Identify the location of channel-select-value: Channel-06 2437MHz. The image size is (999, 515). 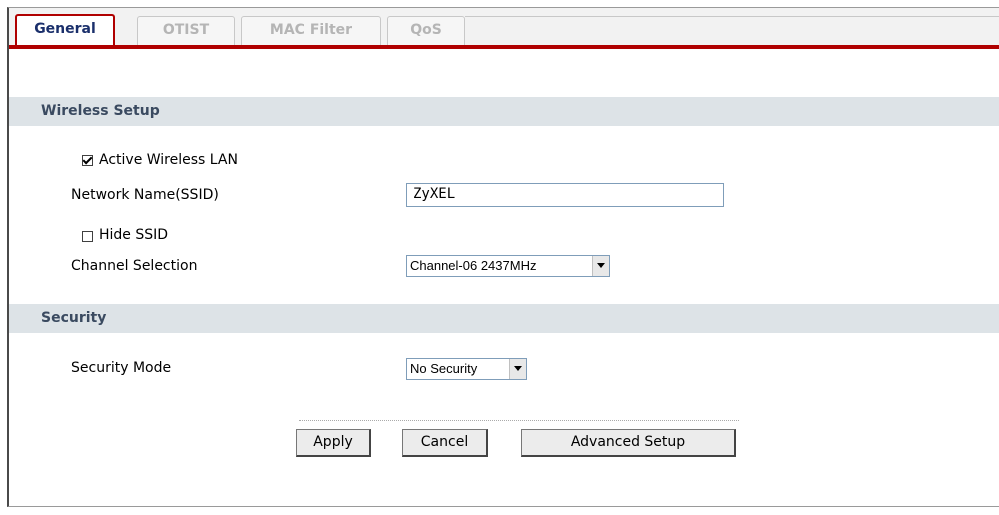
(473, 265).